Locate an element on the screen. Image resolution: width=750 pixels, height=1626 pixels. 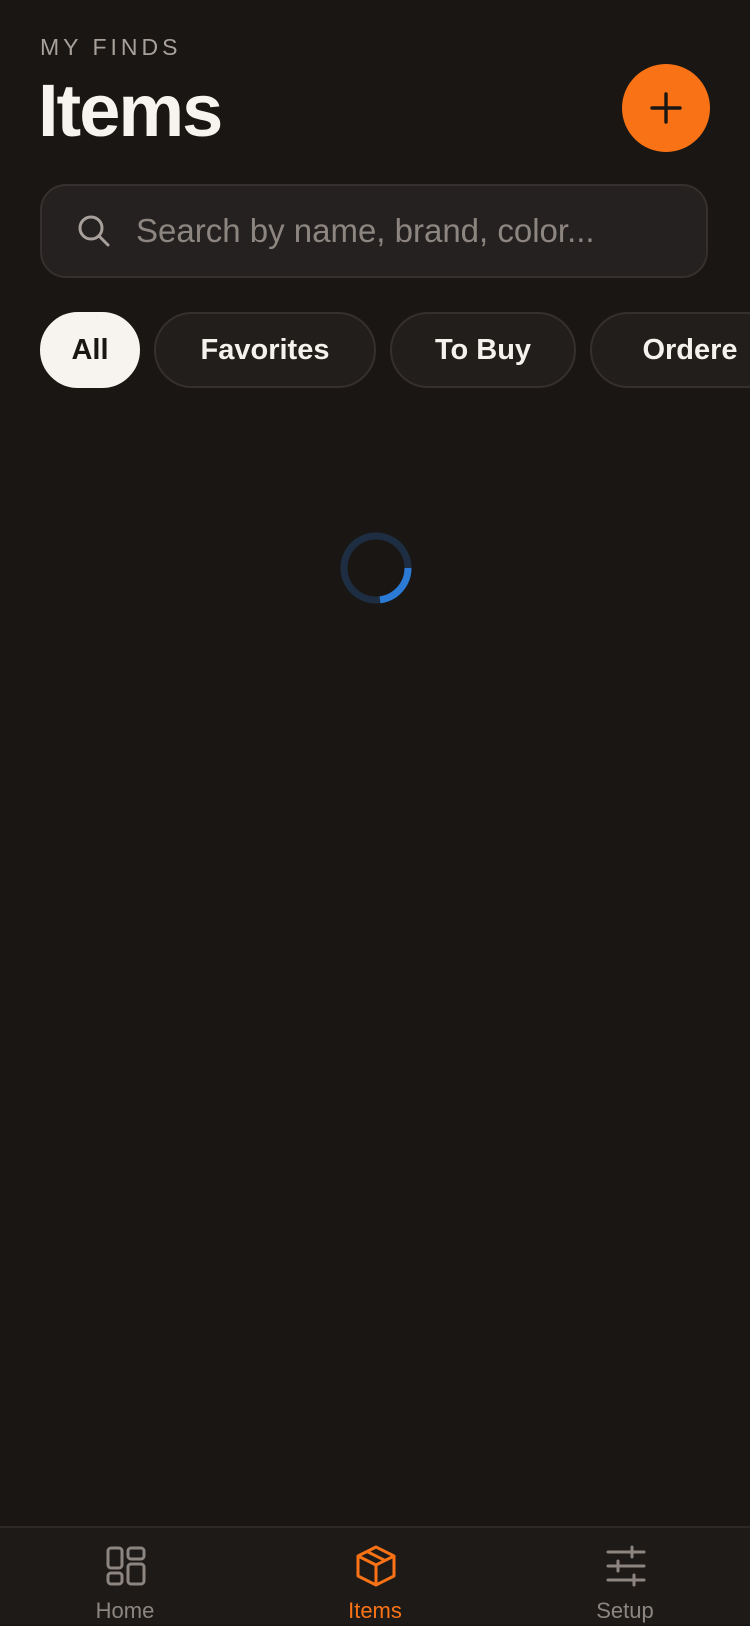
eyebrow-label: MY FINDS is located at coordinates (111, 47).